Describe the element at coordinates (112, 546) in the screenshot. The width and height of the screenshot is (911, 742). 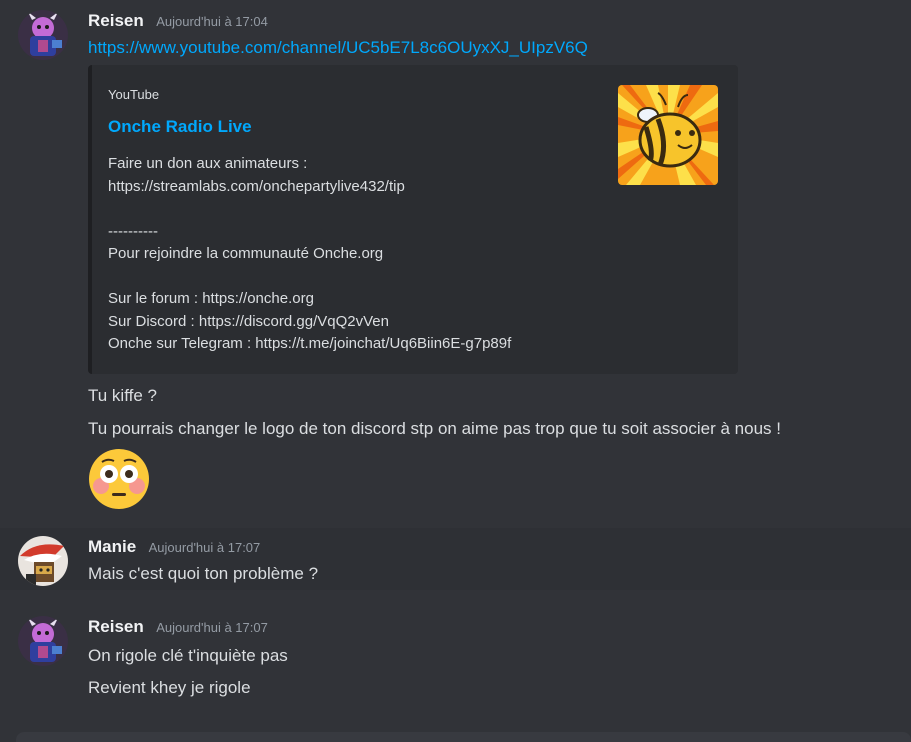
I see `username: Manie` at that location.